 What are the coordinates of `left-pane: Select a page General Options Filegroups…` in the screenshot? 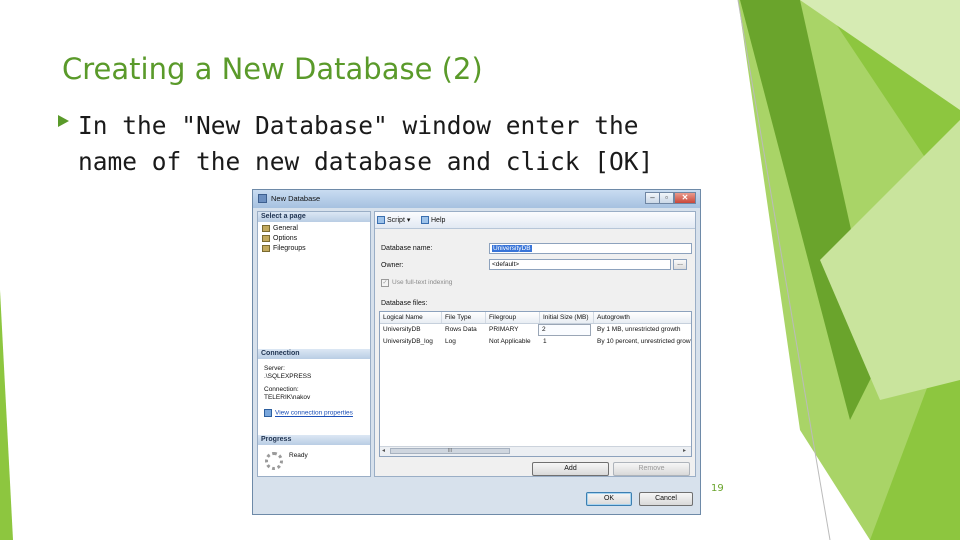 It's located at (314, 344).